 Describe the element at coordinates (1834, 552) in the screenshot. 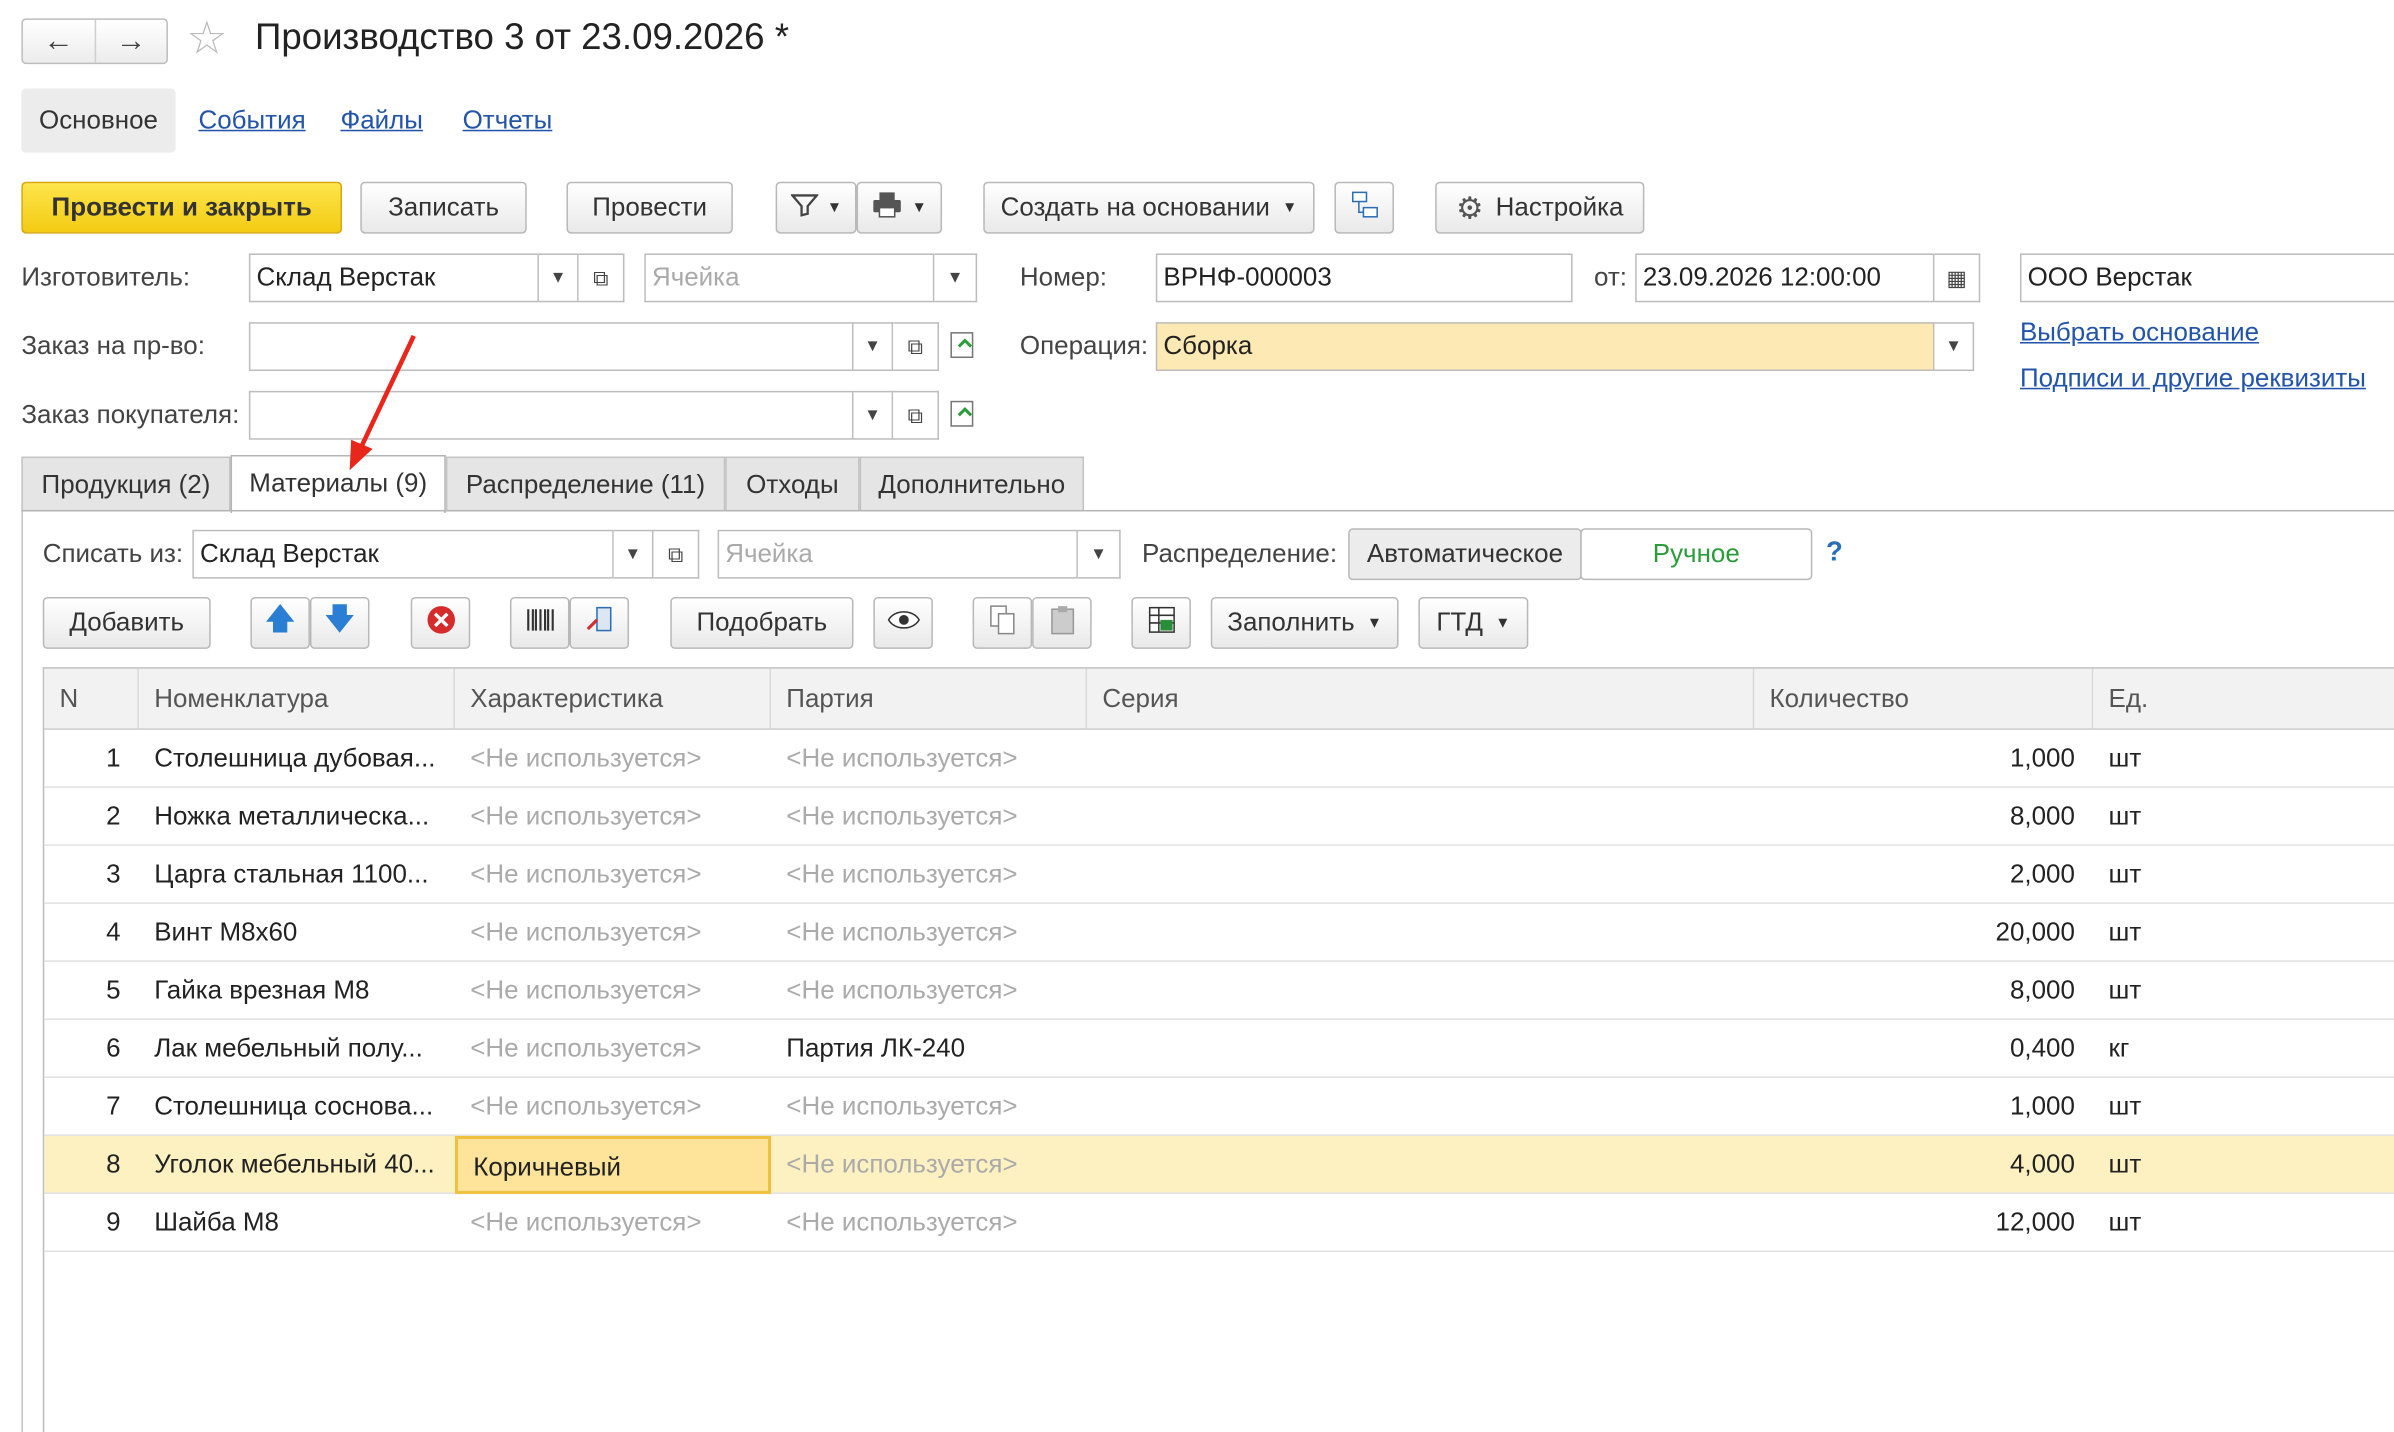

I see `help-icon: ?` at that location.